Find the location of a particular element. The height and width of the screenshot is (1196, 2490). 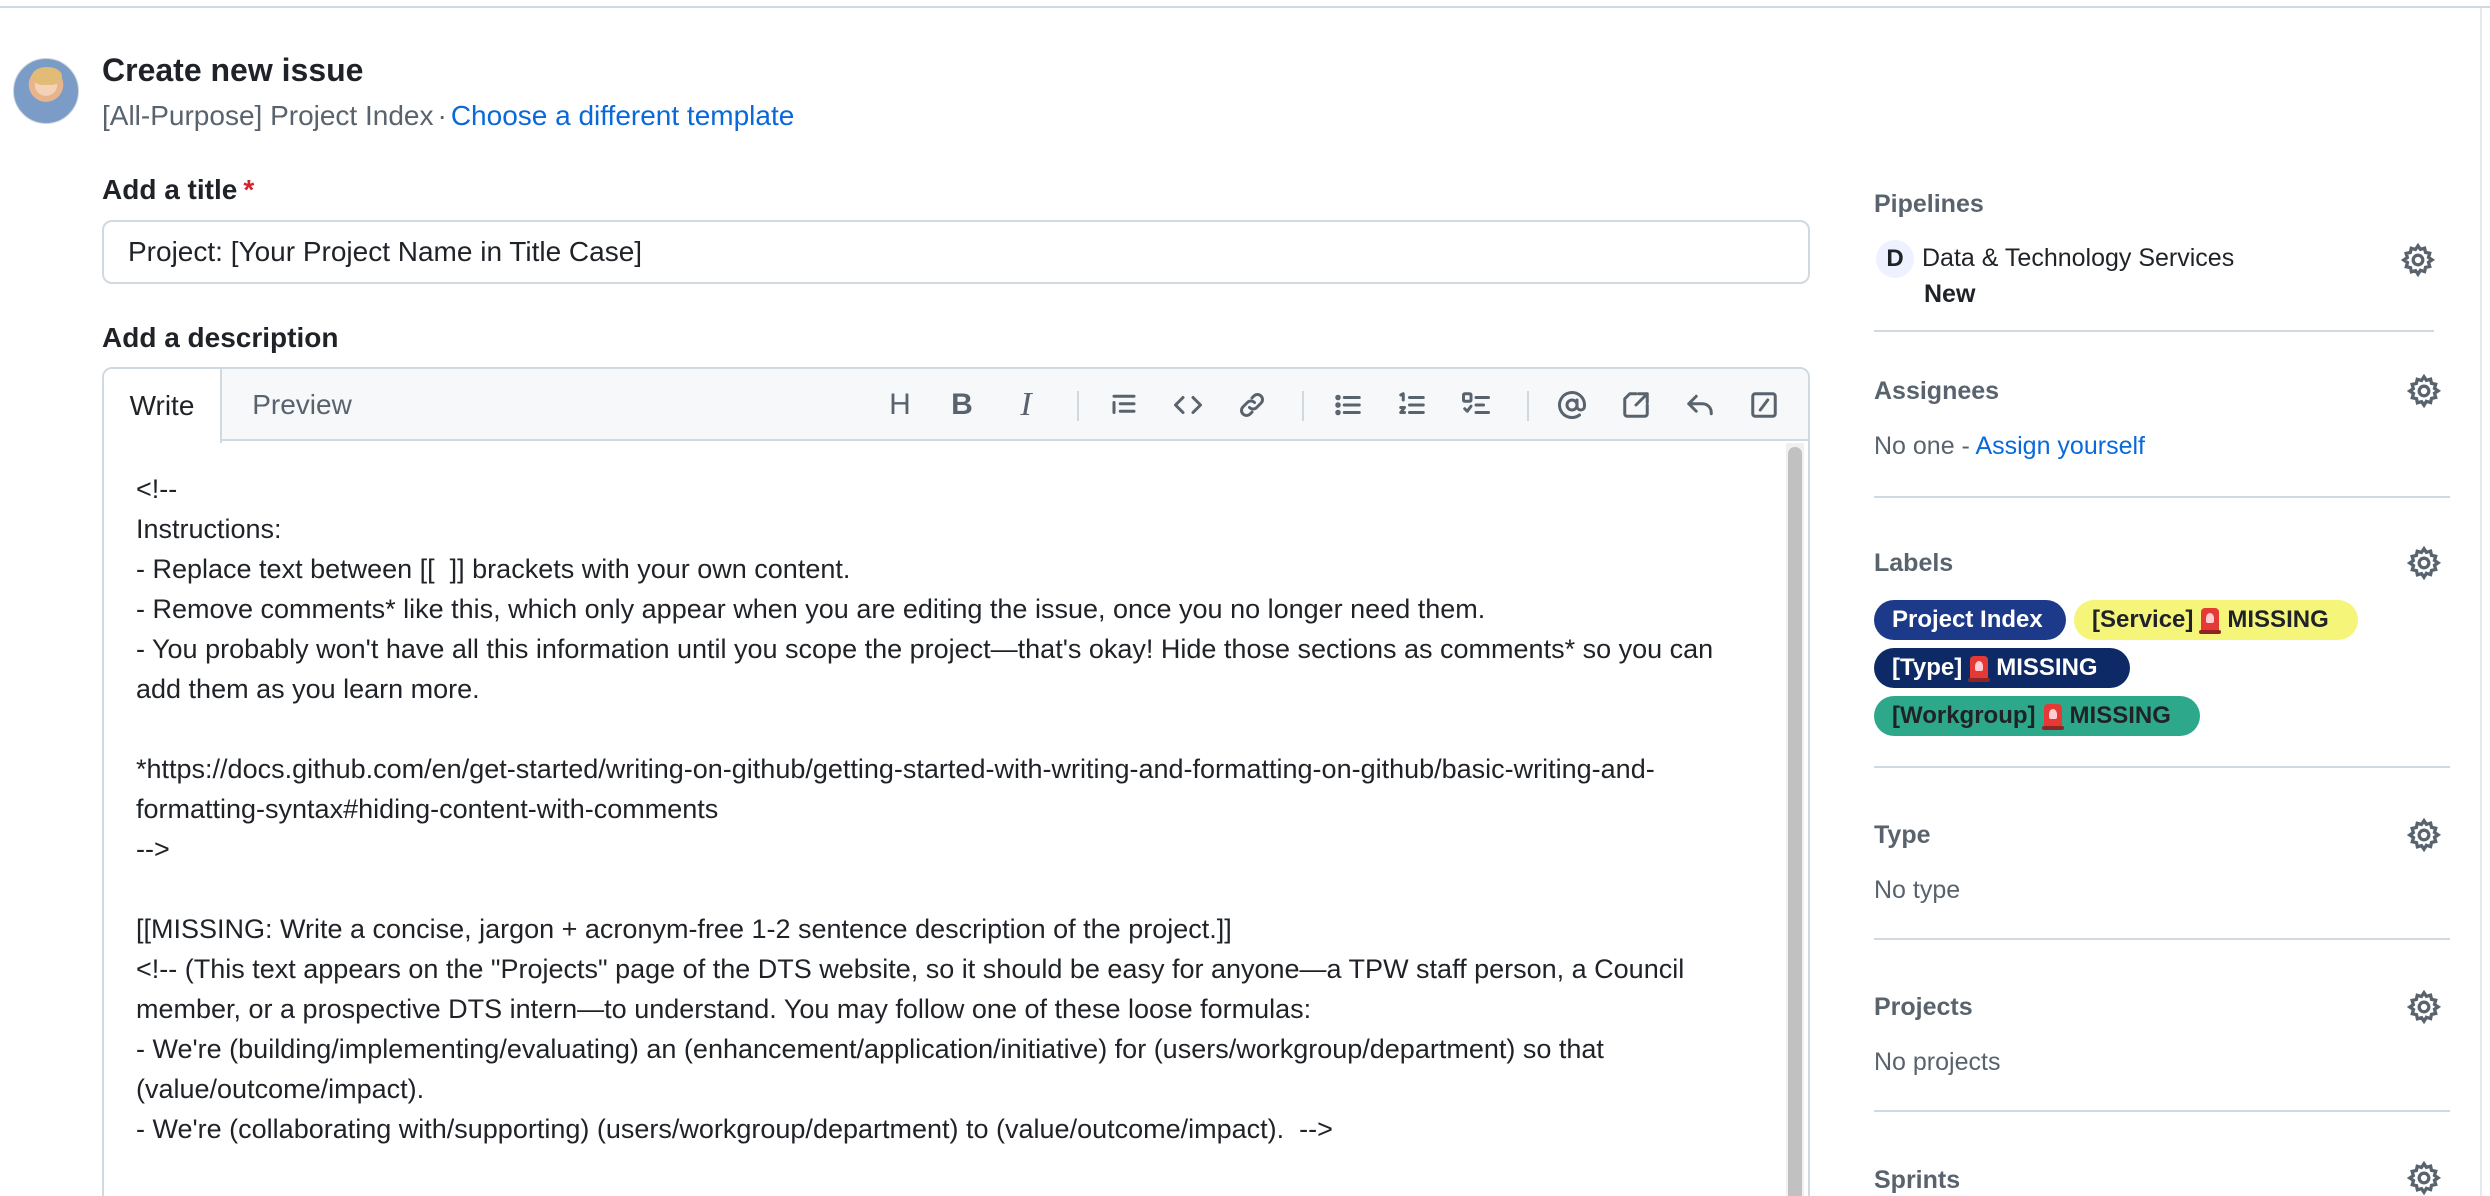

title-input is located at coordinates (956, 252).